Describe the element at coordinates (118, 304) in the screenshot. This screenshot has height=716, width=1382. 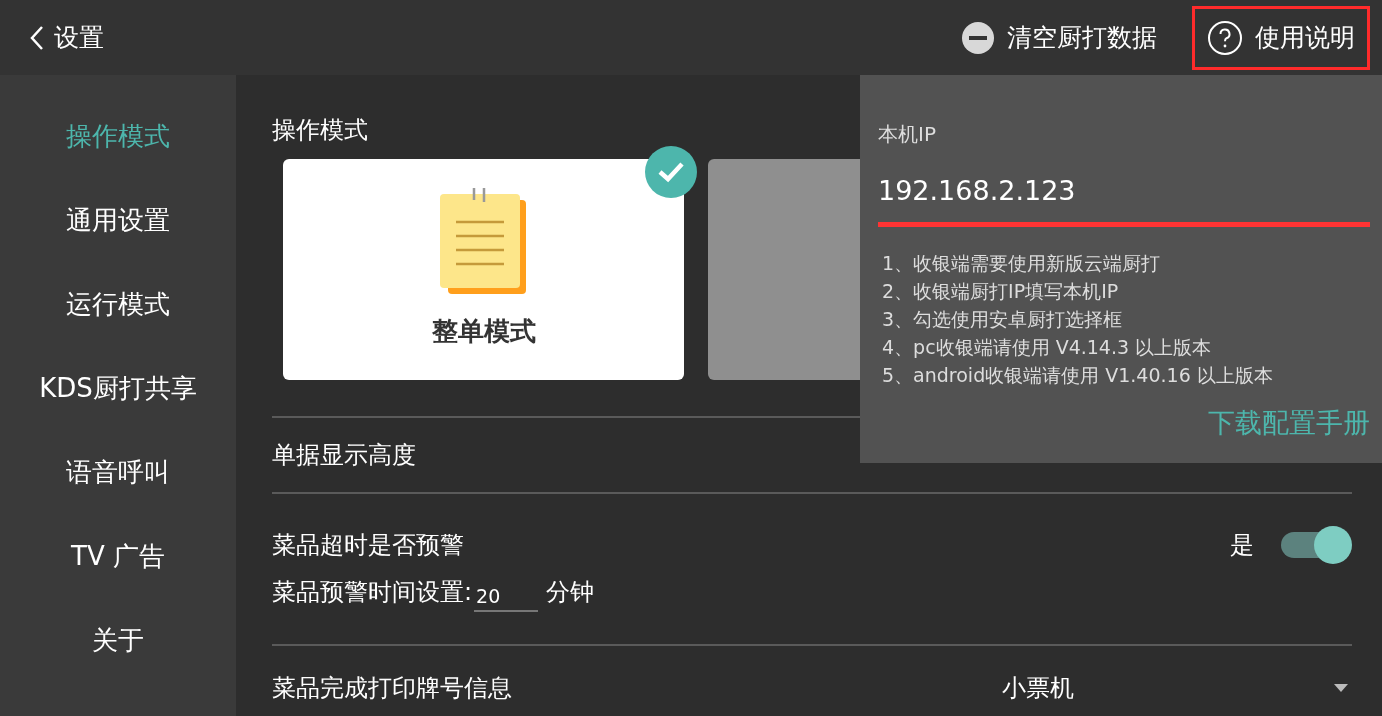
I see `sidebar-item: 运行模式` at that location.